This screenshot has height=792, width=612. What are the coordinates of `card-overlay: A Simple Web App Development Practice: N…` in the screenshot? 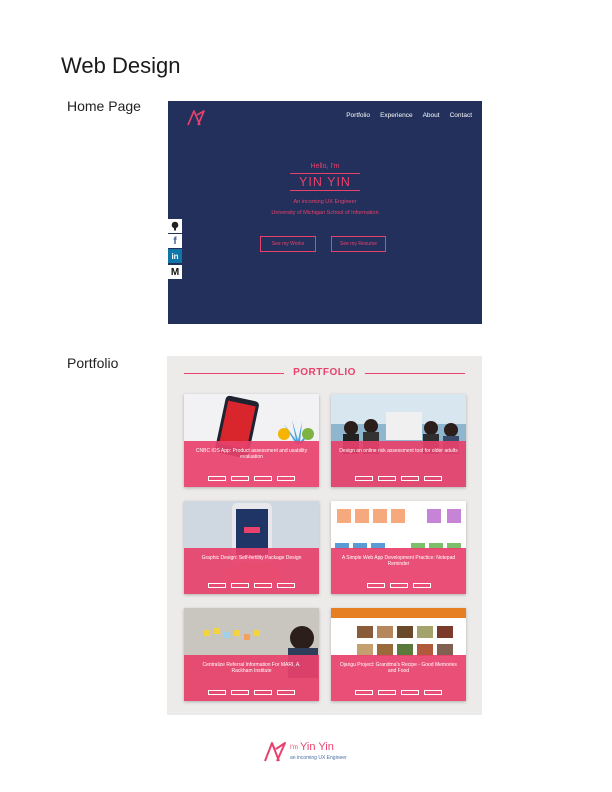 It's located at (398, 571).